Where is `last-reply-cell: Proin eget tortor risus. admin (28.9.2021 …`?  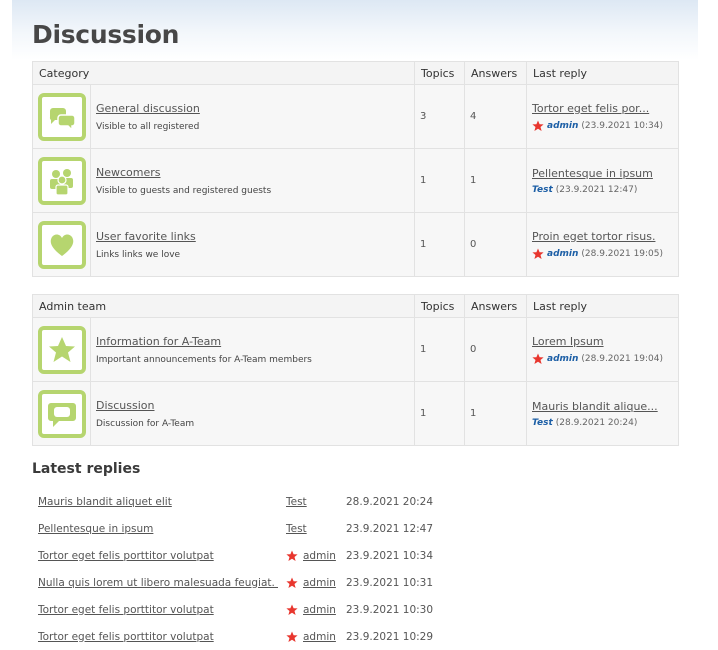 last-reply-cell: Proin eget tortor risus. admin (28.9.2021 … is located at coordinates (602, 244).